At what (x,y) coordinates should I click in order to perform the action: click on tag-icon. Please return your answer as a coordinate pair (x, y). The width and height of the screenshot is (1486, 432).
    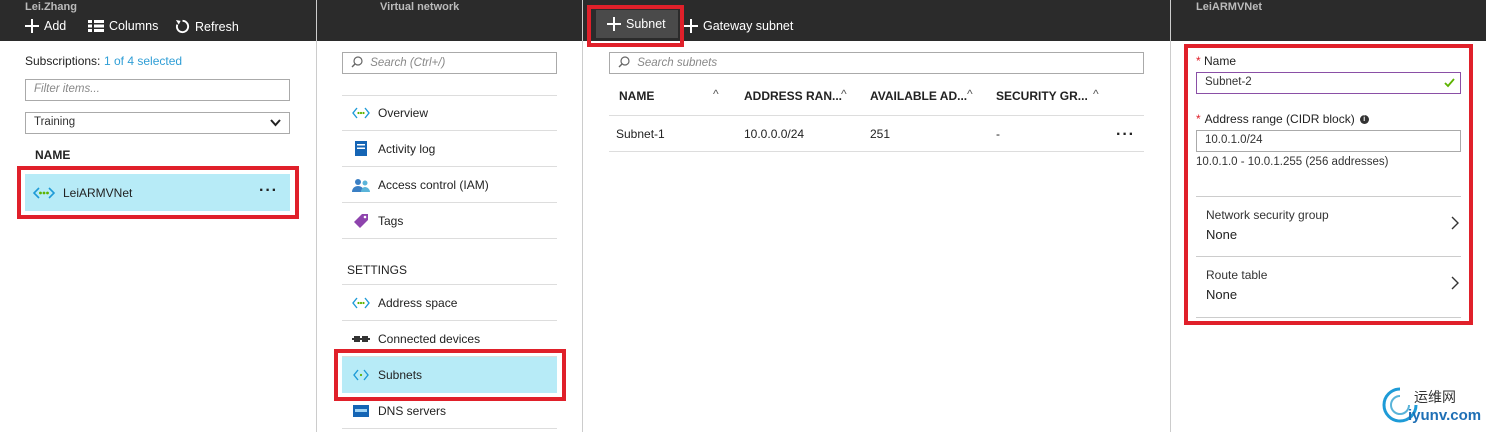
    Looking at the image, I should click on (361, 221).